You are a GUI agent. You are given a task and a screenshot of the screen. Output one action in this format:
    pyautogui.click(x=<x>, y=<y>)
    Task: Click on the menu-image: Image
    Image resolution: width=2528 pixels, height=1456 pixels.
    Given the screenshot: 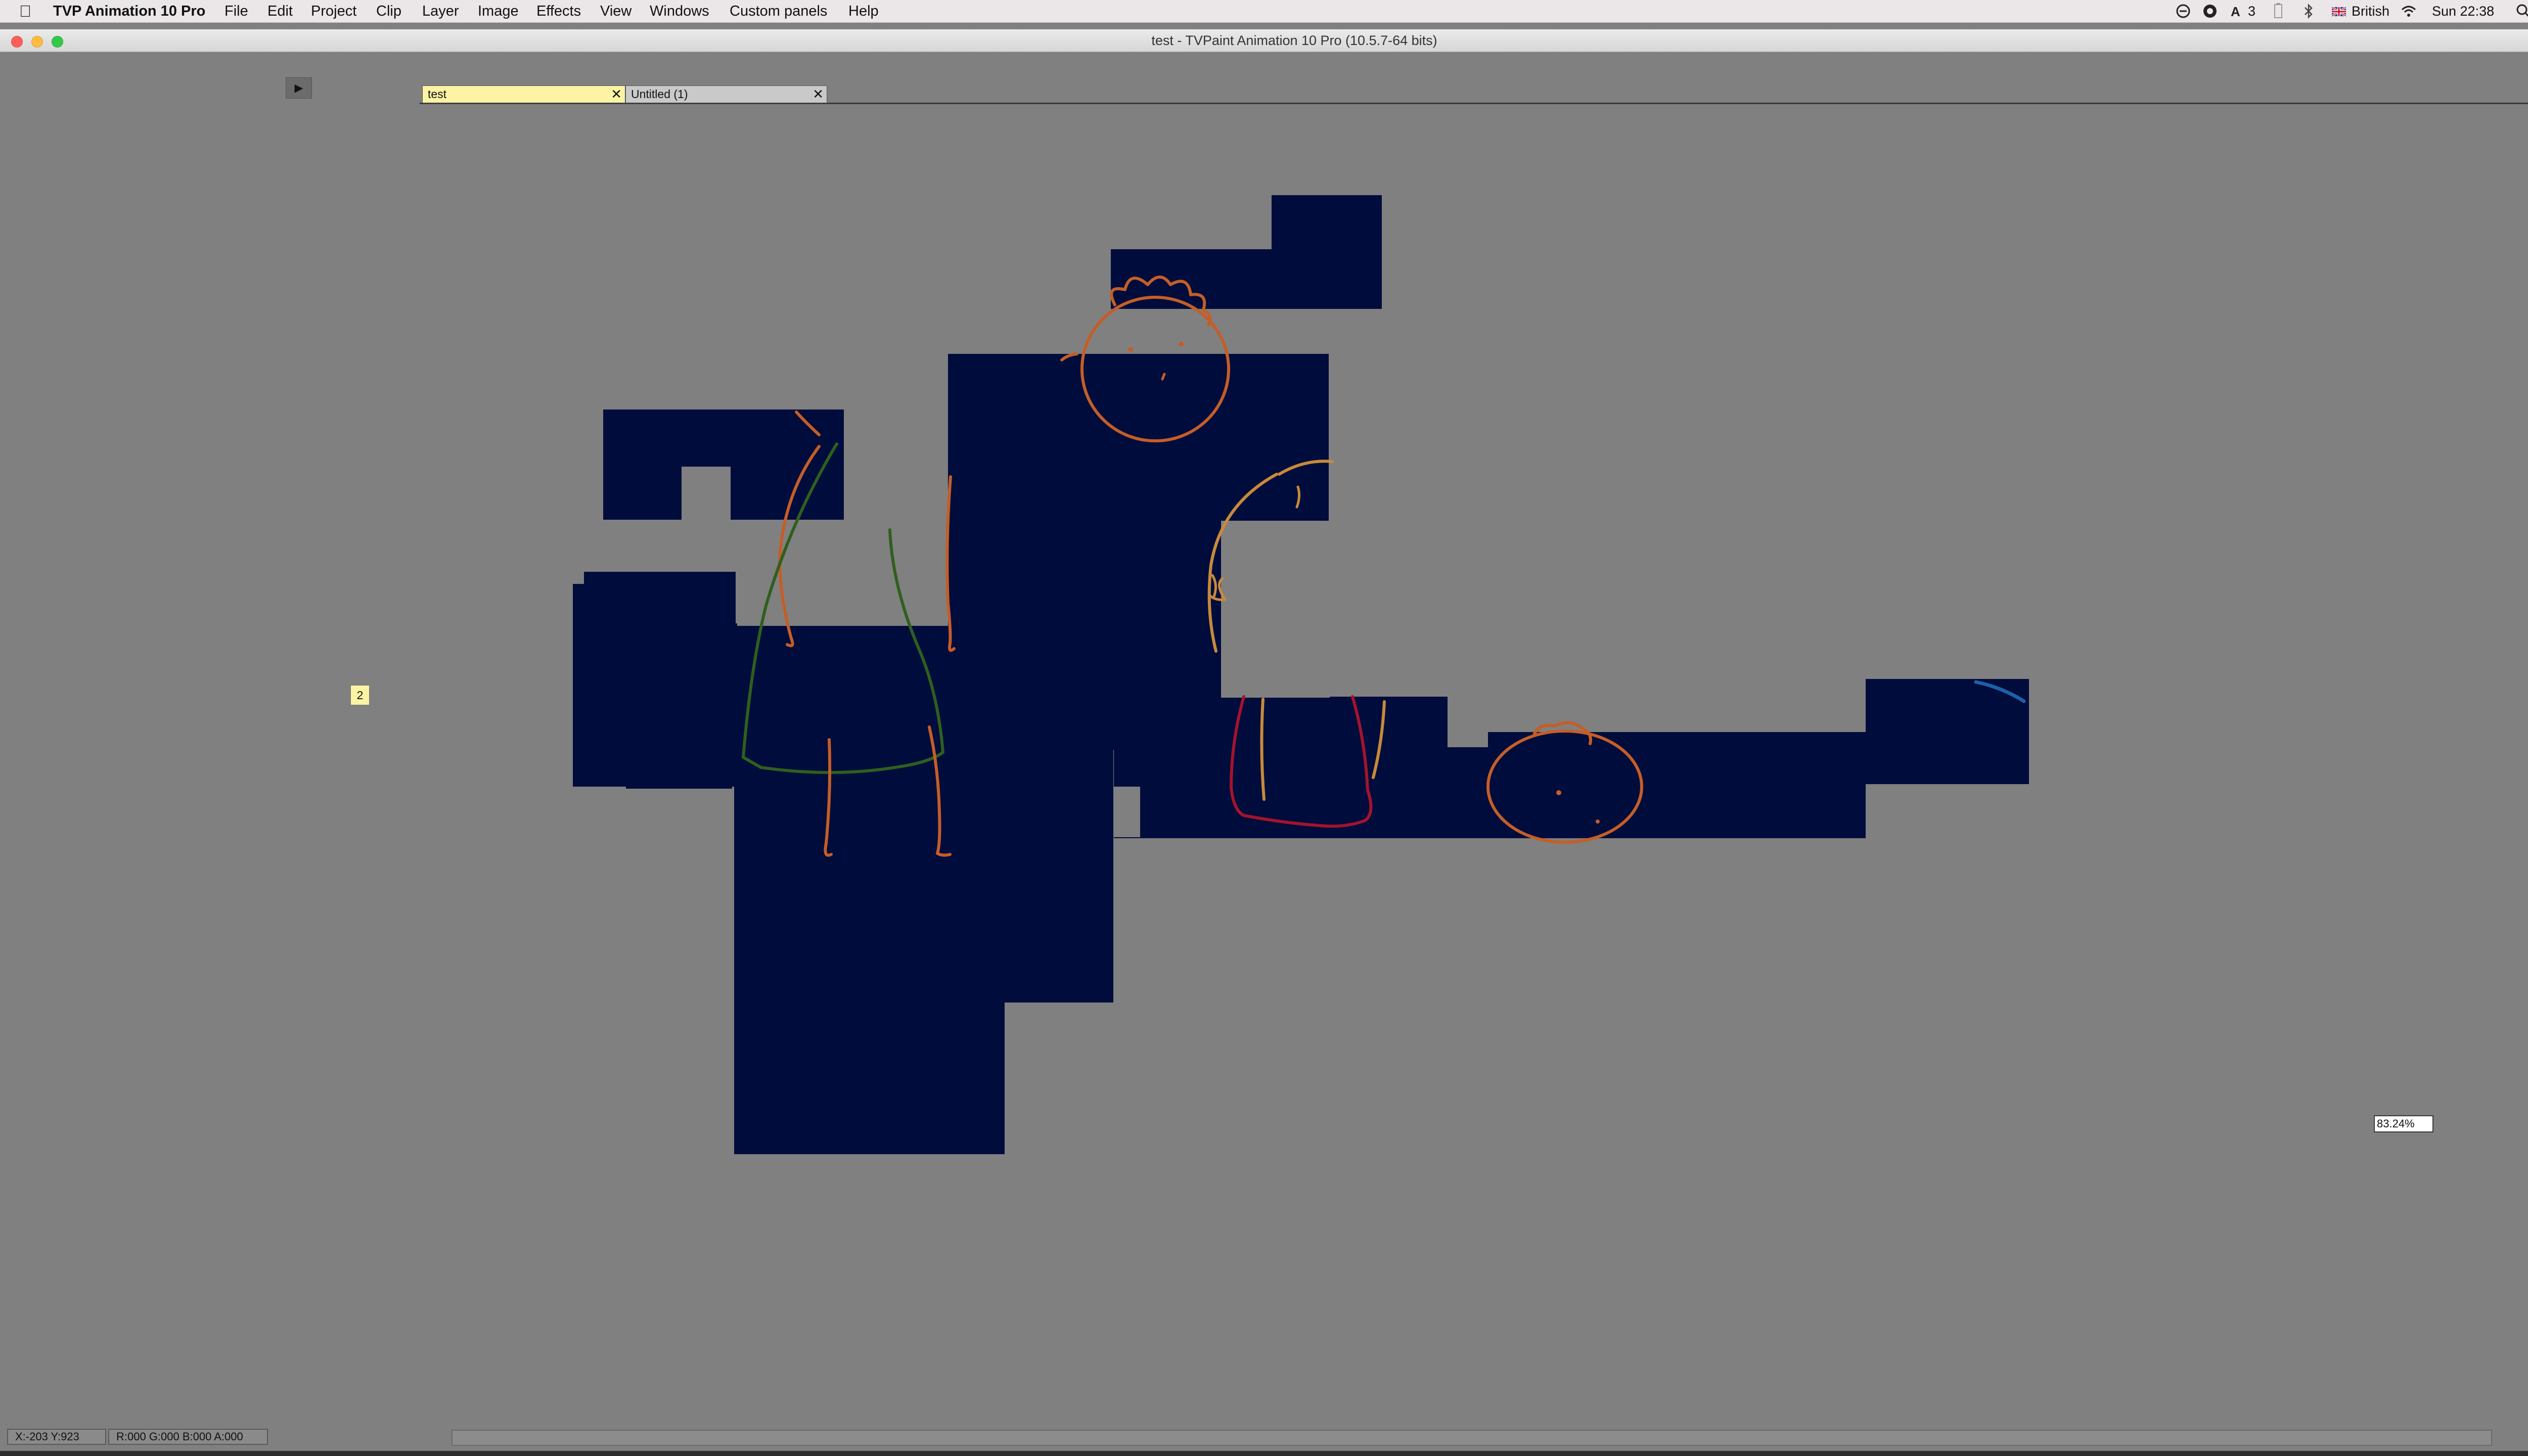 What is the action you would take?
    pyautogui.click(x=499, y=11)
    